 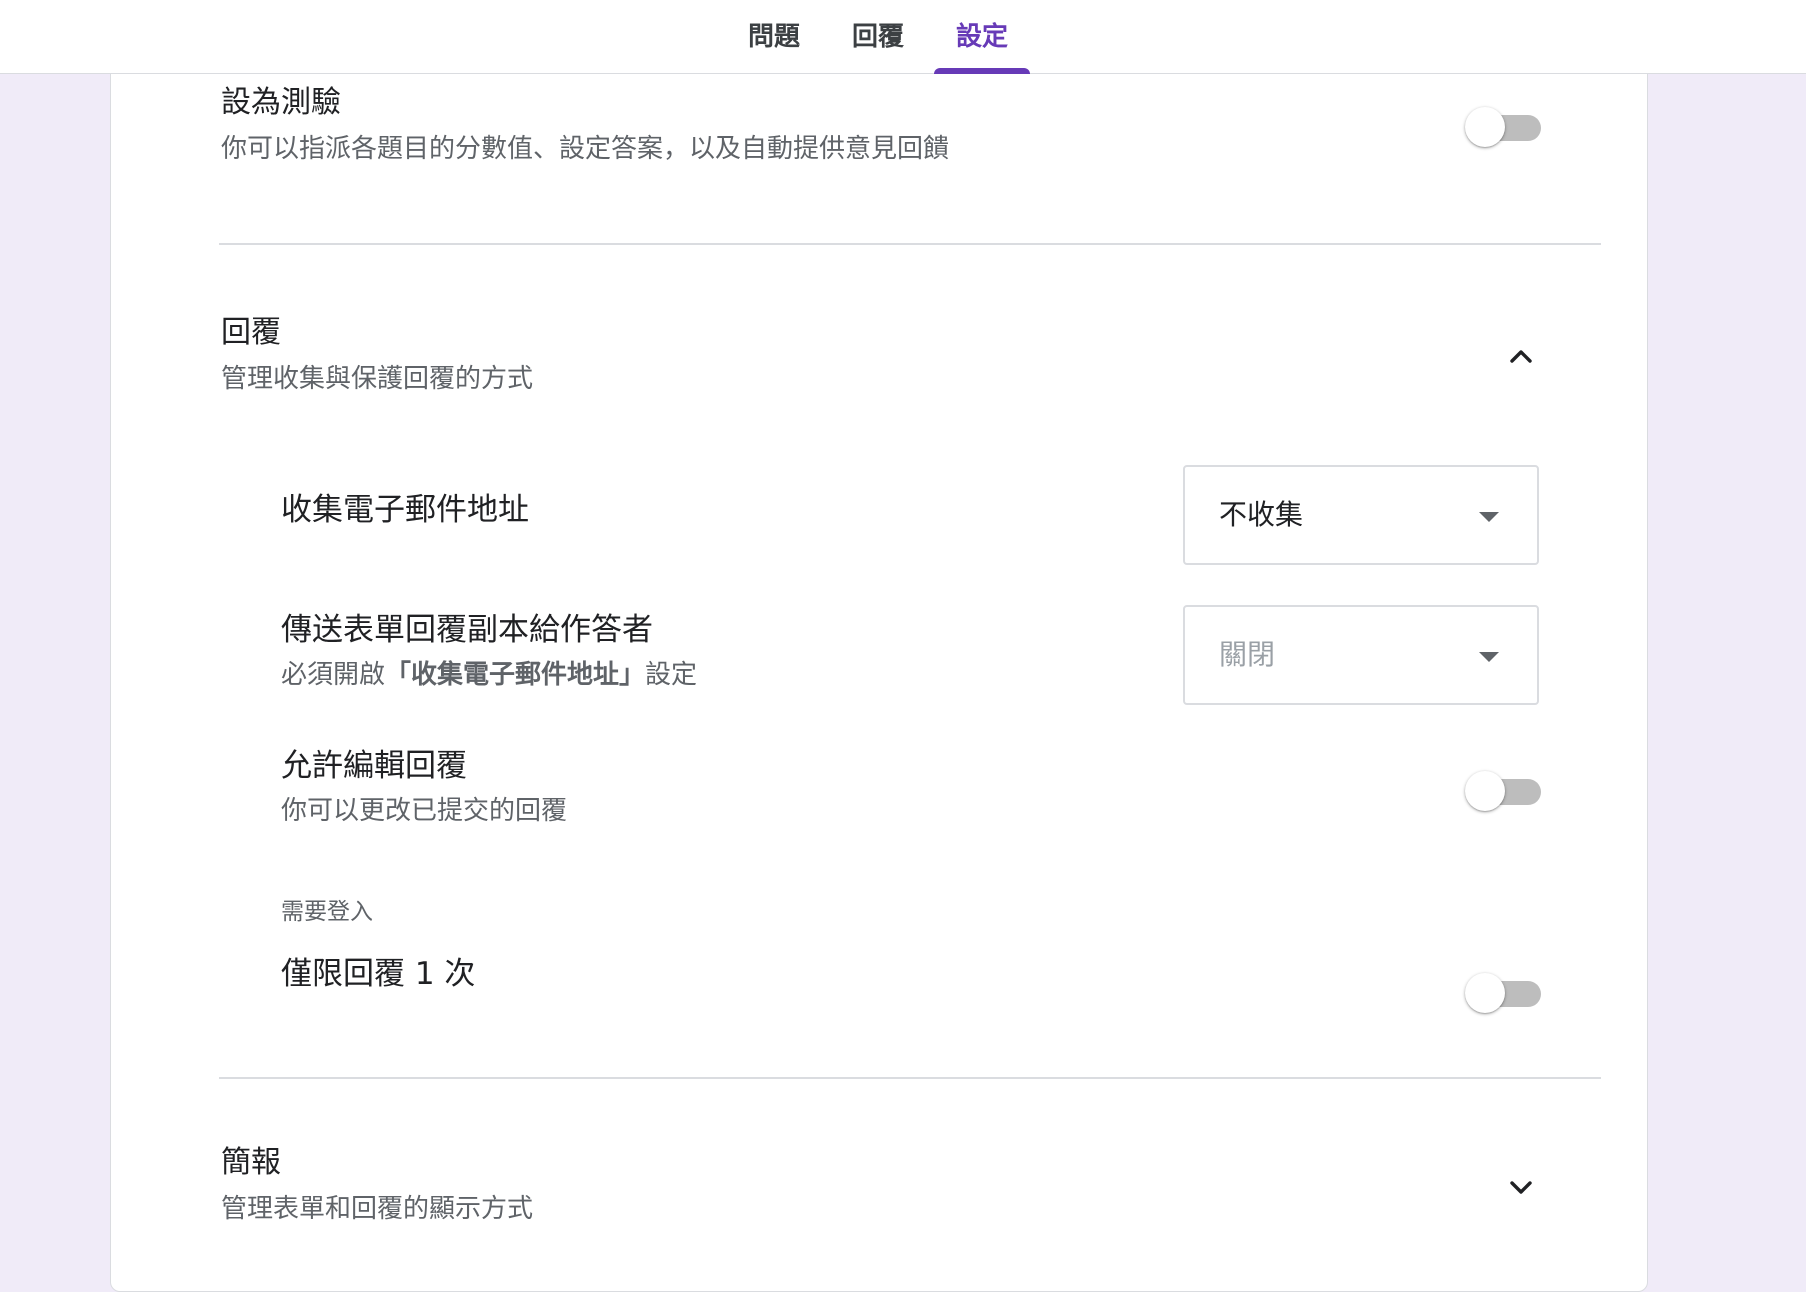 I want to click on tab-responses: 回覆, so click(x=878, y=37).